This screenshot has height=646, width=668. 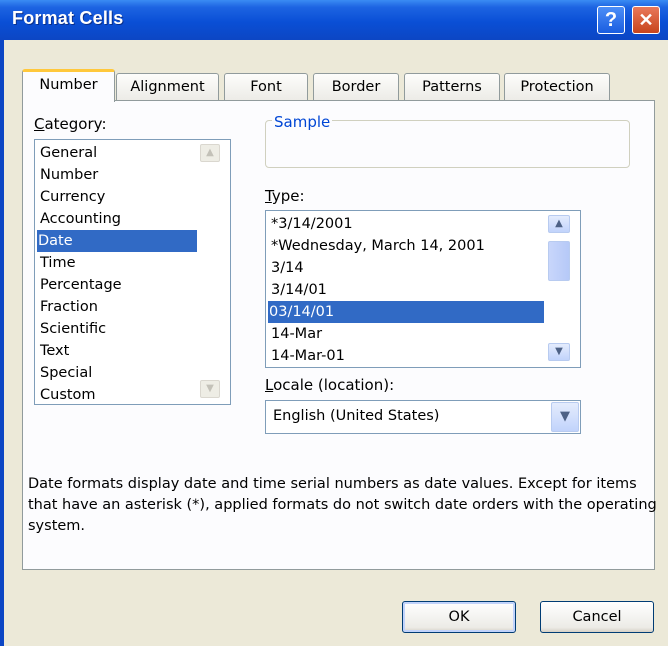 I want to click on help-button: ?, so click(x=611, y=20).